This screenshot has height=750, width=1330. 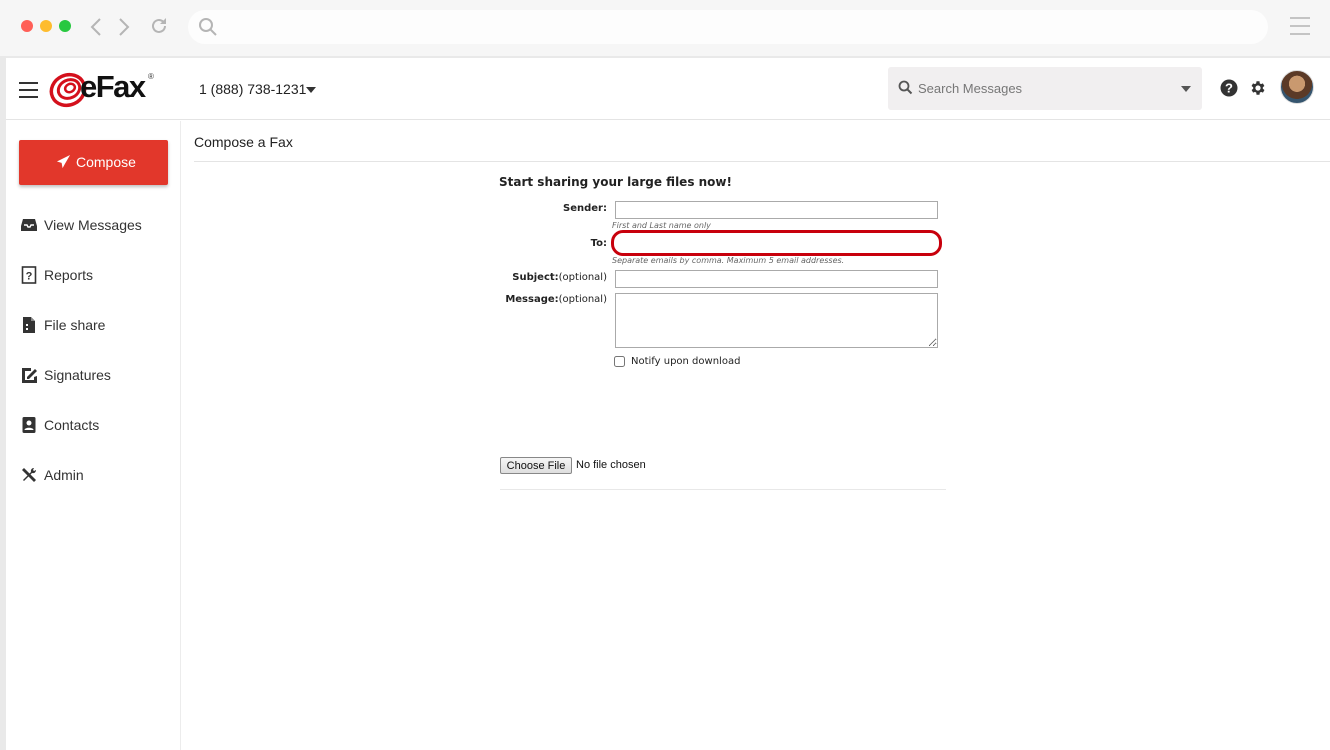 I want to click on sidebar-item-signatures: Signatures, so click(x=95, y=375).